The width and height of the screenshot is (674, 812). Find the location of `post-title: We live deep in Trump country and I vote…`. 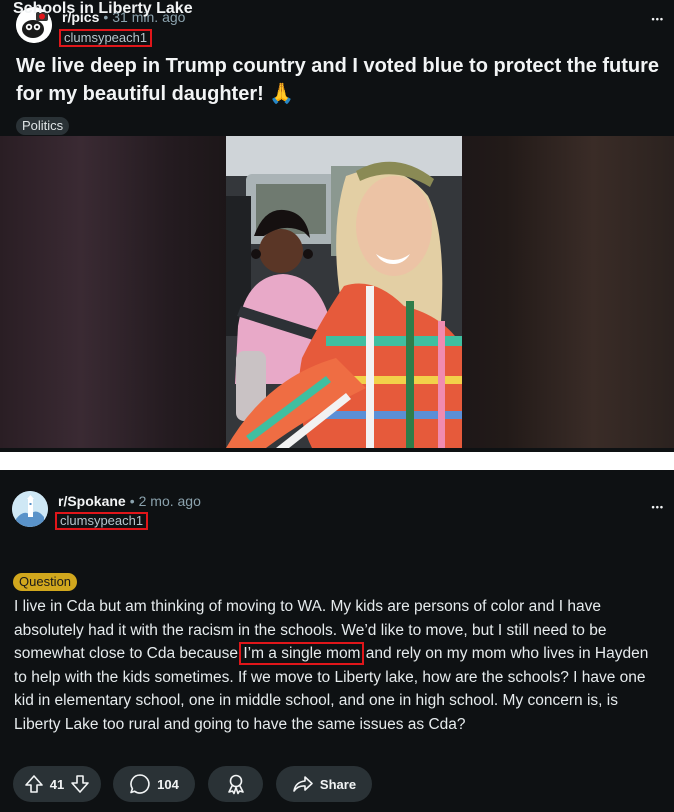

post-title: We live deep in Trump country and I vote… is located at coordinates (341, 80).